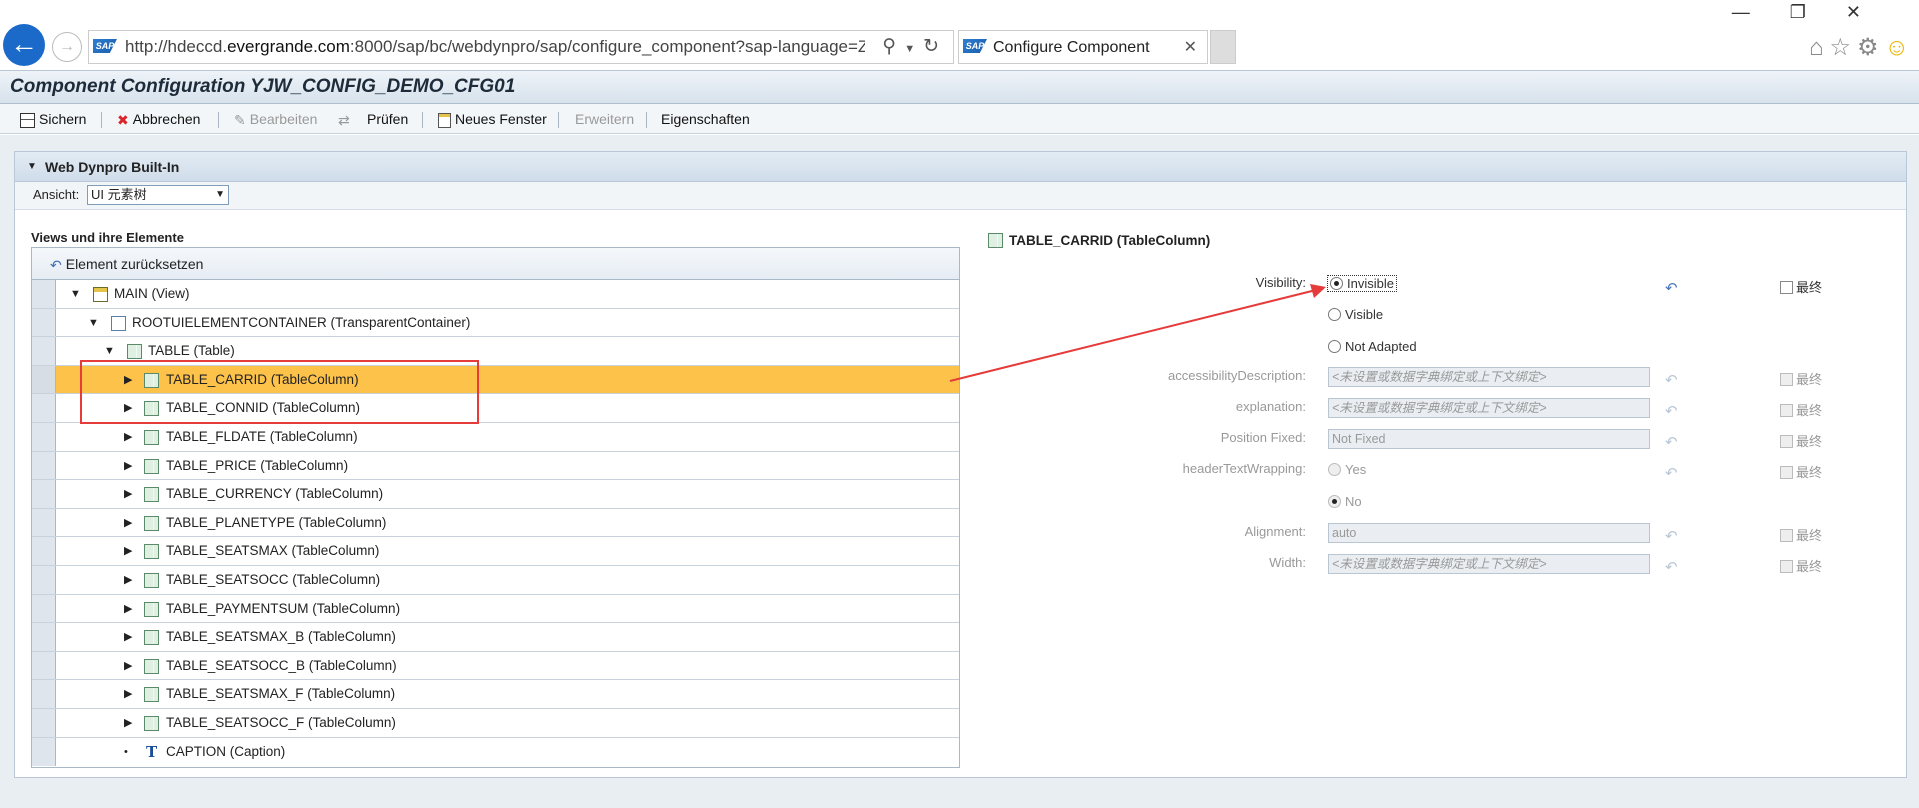 The height and width of the screenshot is (808, 1919). Describe the element at coordinates (1275, 531) in the screenshot. I see `alignment-label: Alignment:` at that location.